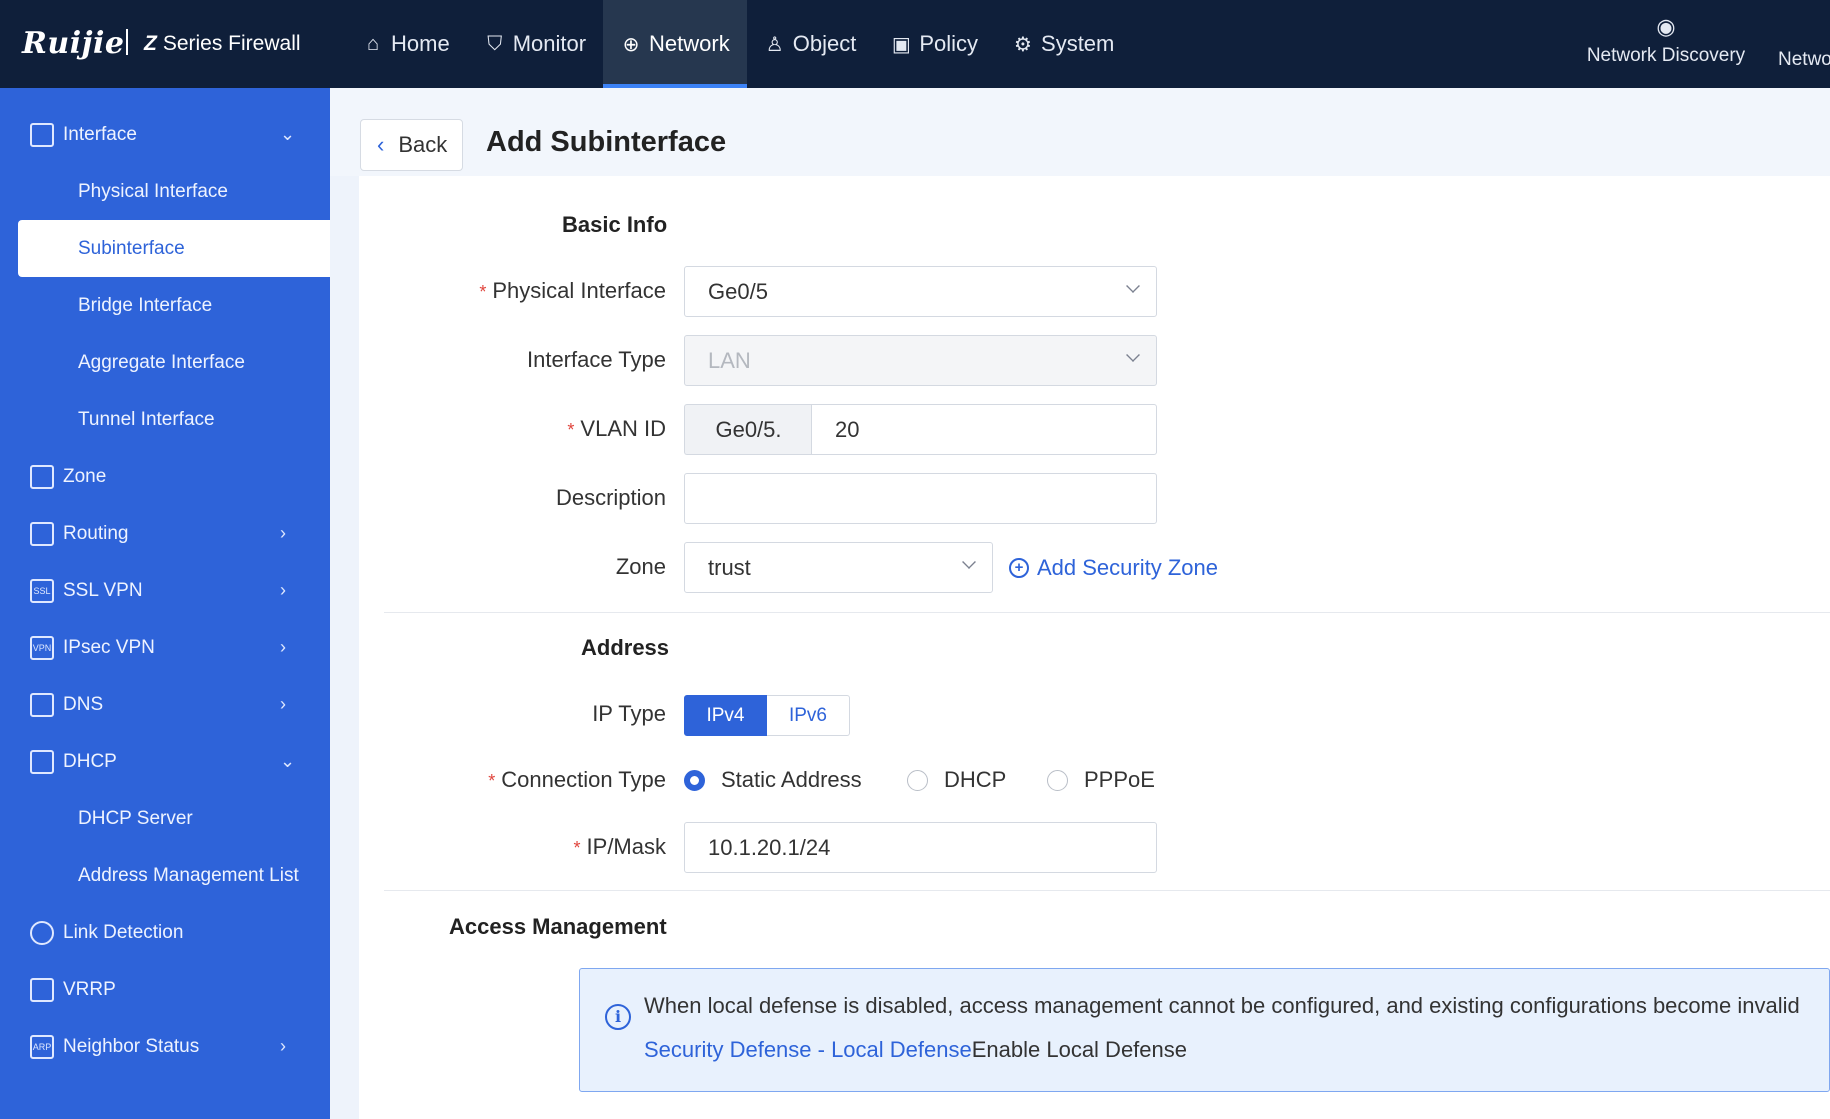  I want to click on home-icon: ⌂, so click(373, 43).